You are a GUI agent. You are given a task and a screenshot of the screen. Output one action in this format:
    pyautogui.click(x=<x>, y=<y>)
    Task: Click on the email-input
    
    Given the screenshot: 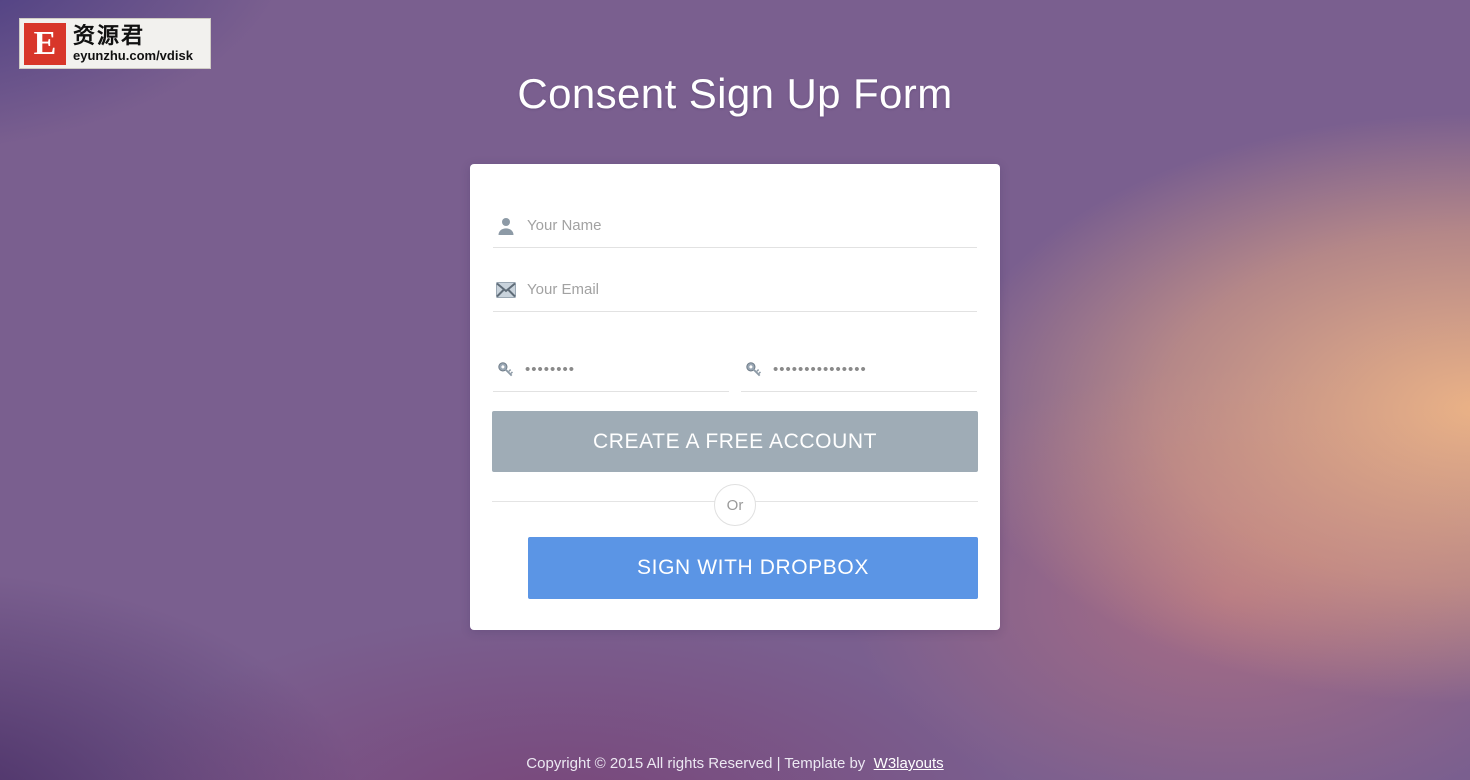 What is the action you would take?
    pyautogui.click(x=752, y=289)
    